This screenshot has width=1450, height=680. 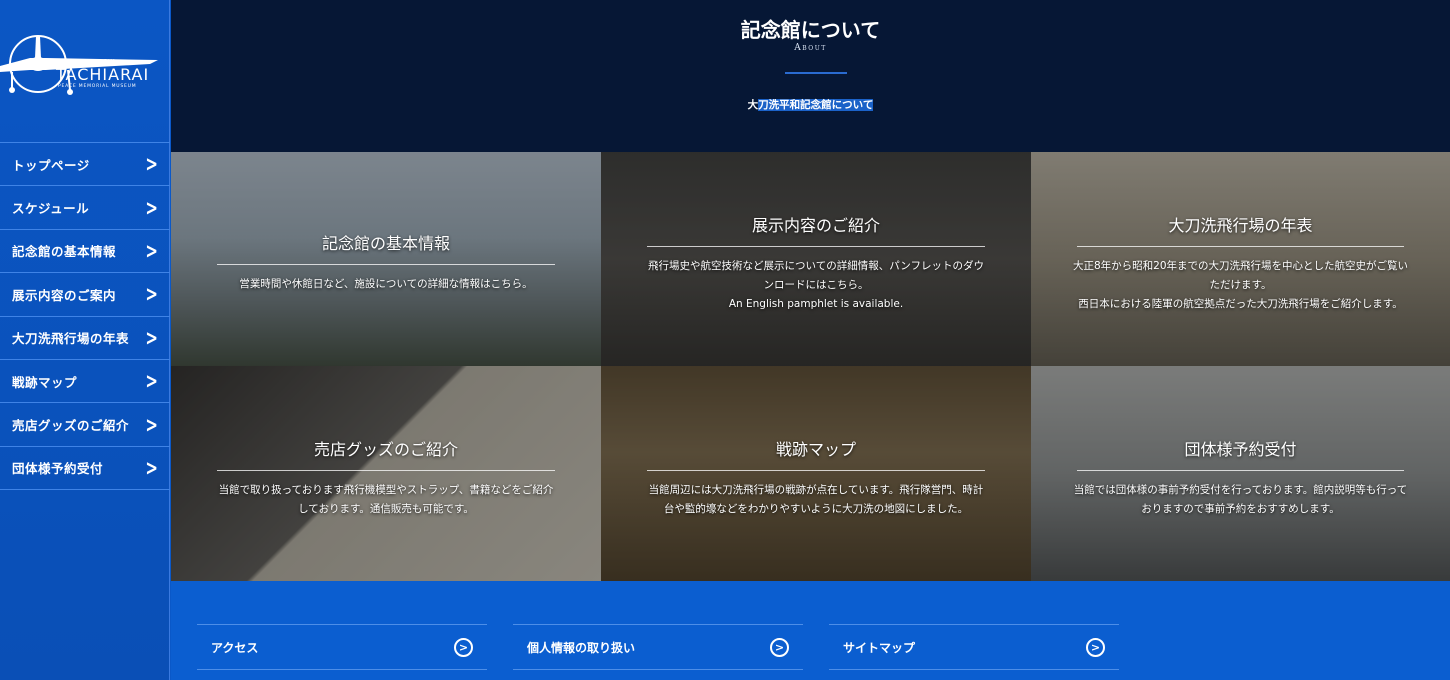 I want to click on tile-desc-line: ンロードにはこちら。, so click(x=816, y=285).